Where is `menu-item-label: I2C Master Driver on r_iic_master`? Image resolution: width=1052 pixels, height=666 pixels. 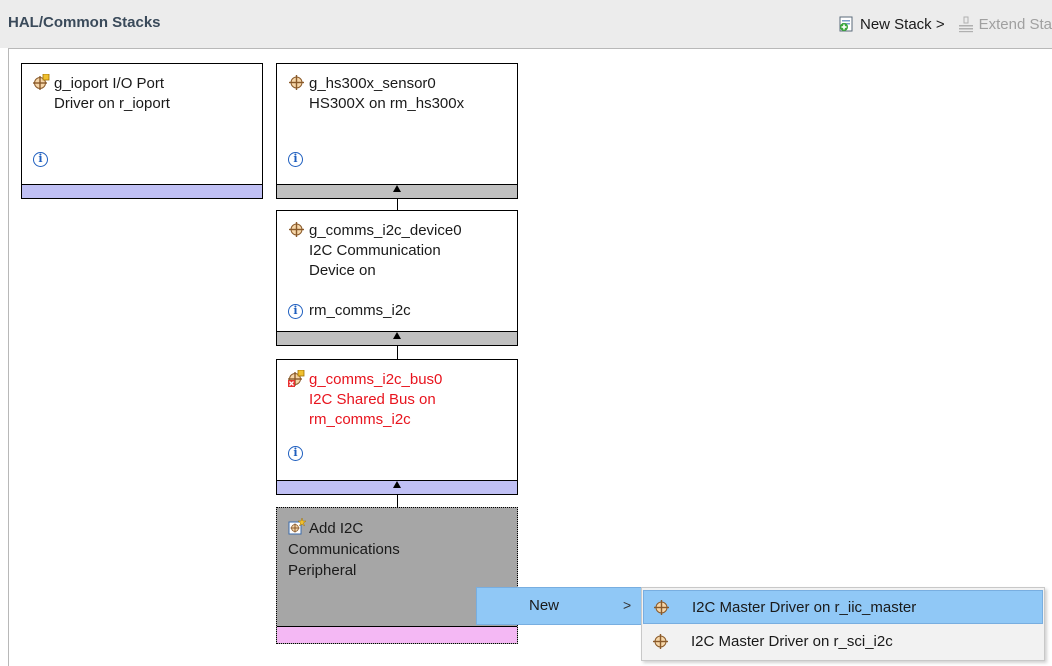 menu-item-label: I2C Master Driver on r_iic_master is located at coordinates (804, 607).